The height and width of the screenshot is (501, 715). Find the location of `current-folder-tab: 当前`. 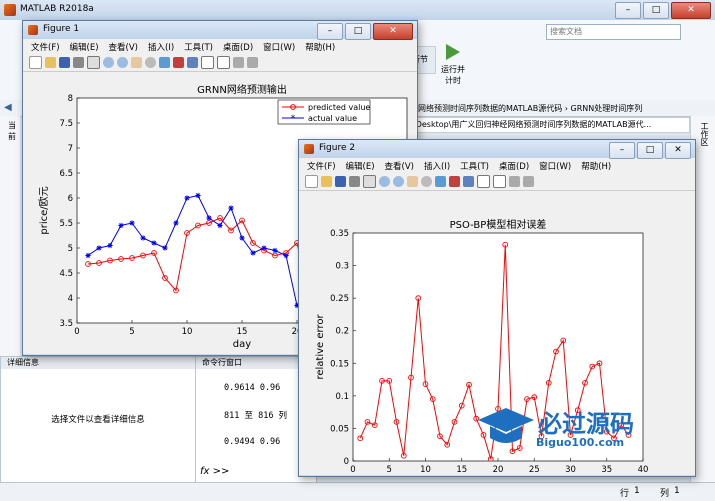

current-folder-tab: 当前 is located at coordinates (14, 131).